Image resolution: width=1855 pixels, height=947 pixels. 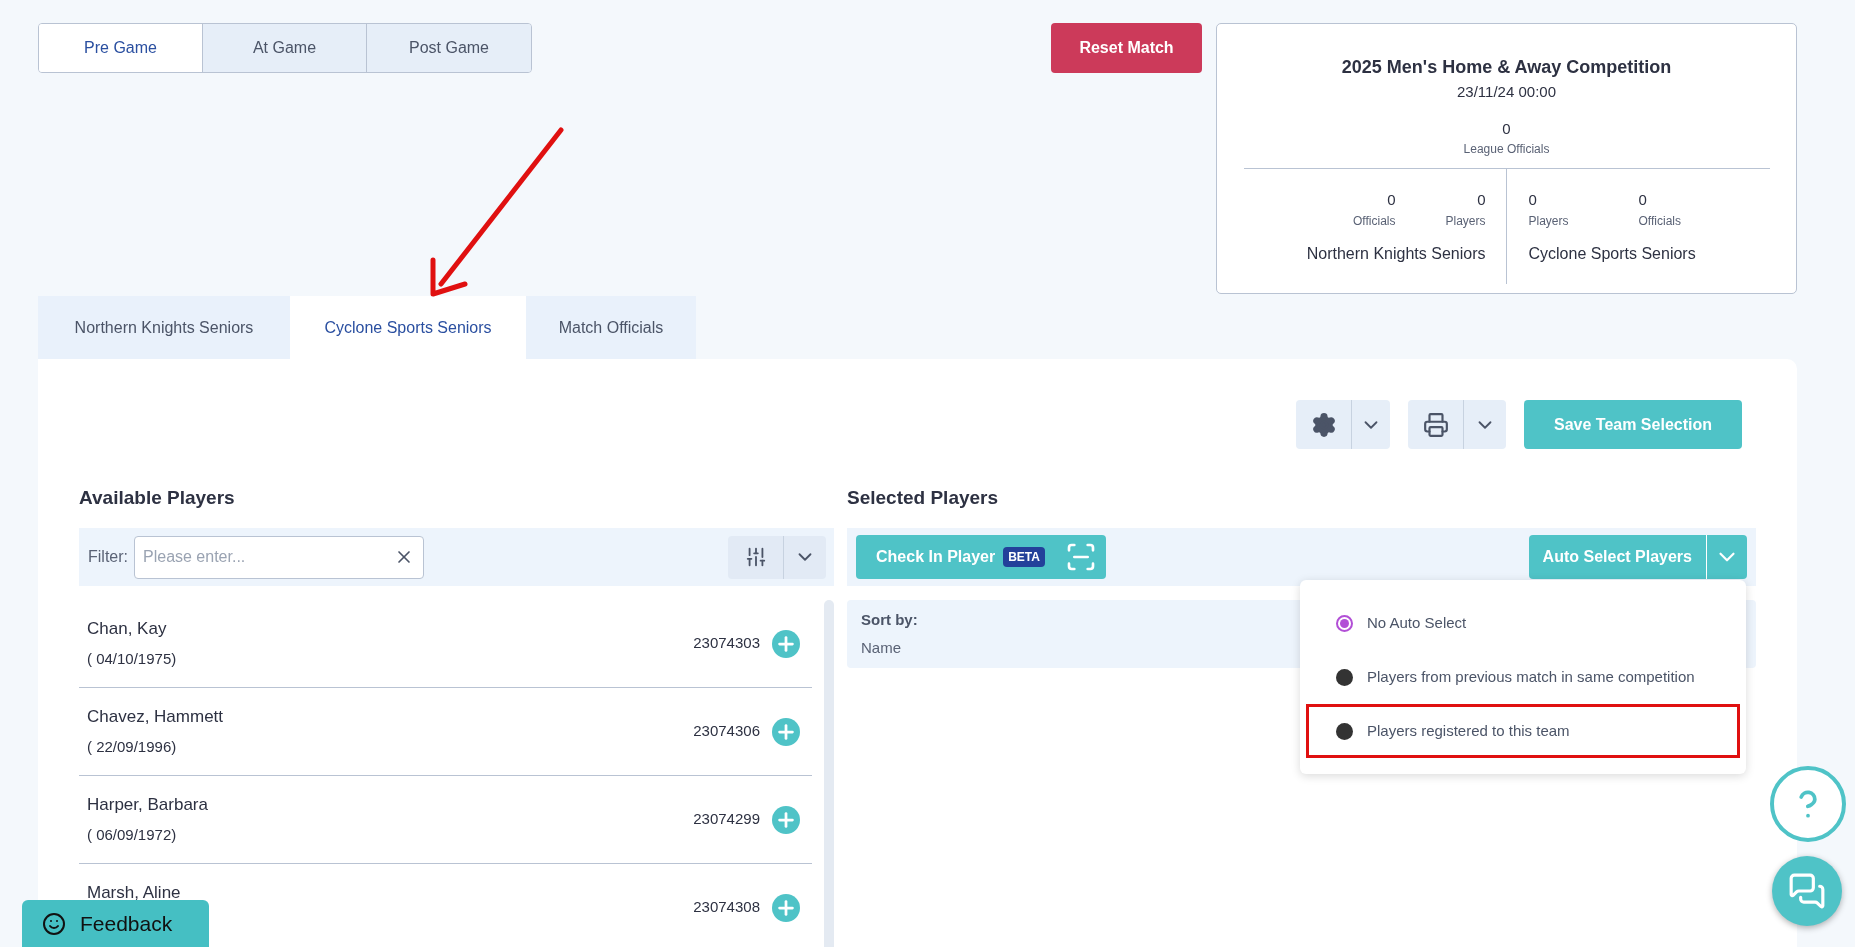 I want to click on section-title: Selected Players, so click(x=923, y=498).